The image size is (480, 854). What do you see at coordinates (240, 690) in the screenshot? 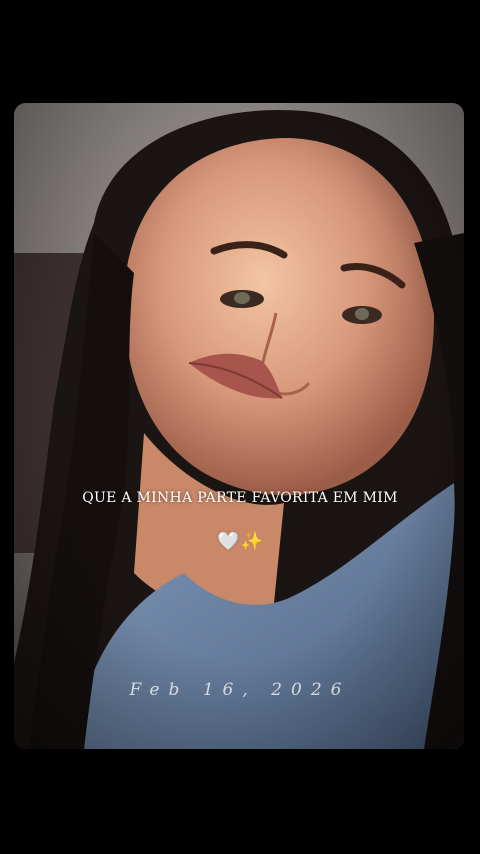
I see `date-stamp: Feb 16, 2026` at bounding box center [240, 690].